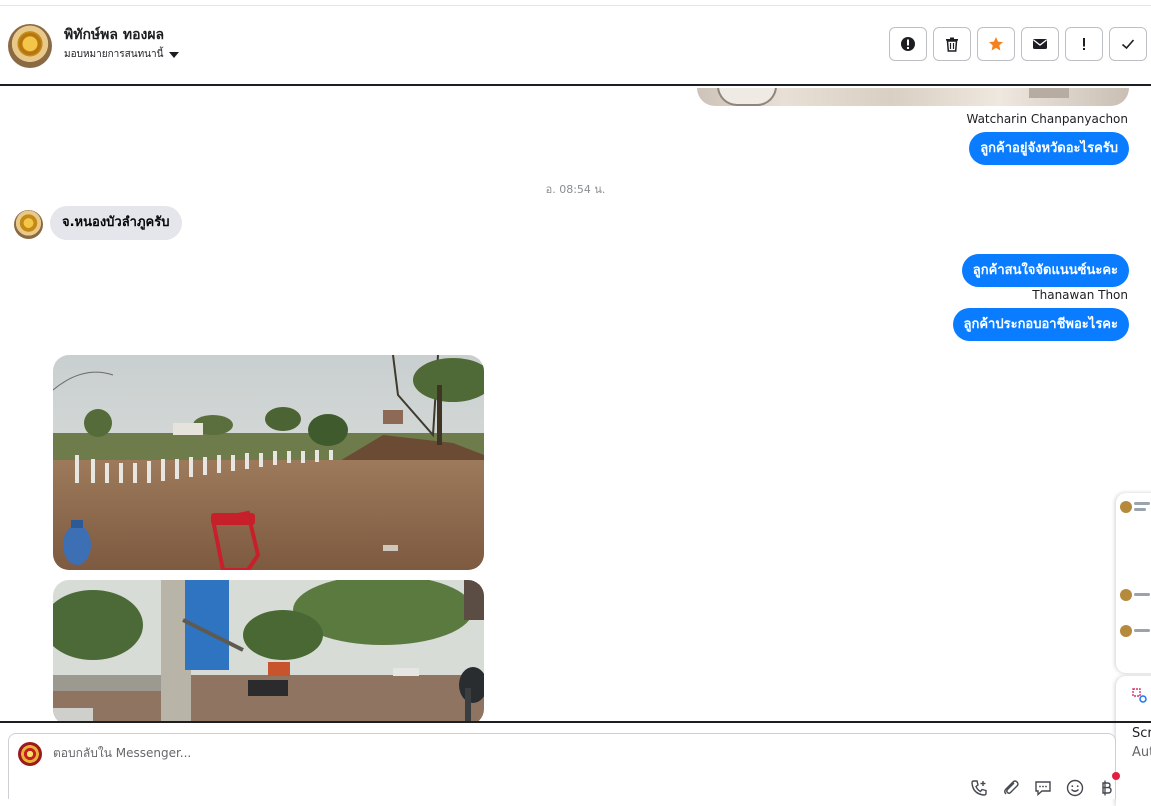 The height and width of the screenshot is (806, 1151). Describe the element at coordinates (1141, 752) in the screenshot. I see `side-card-subtitle: Aut` at that location.